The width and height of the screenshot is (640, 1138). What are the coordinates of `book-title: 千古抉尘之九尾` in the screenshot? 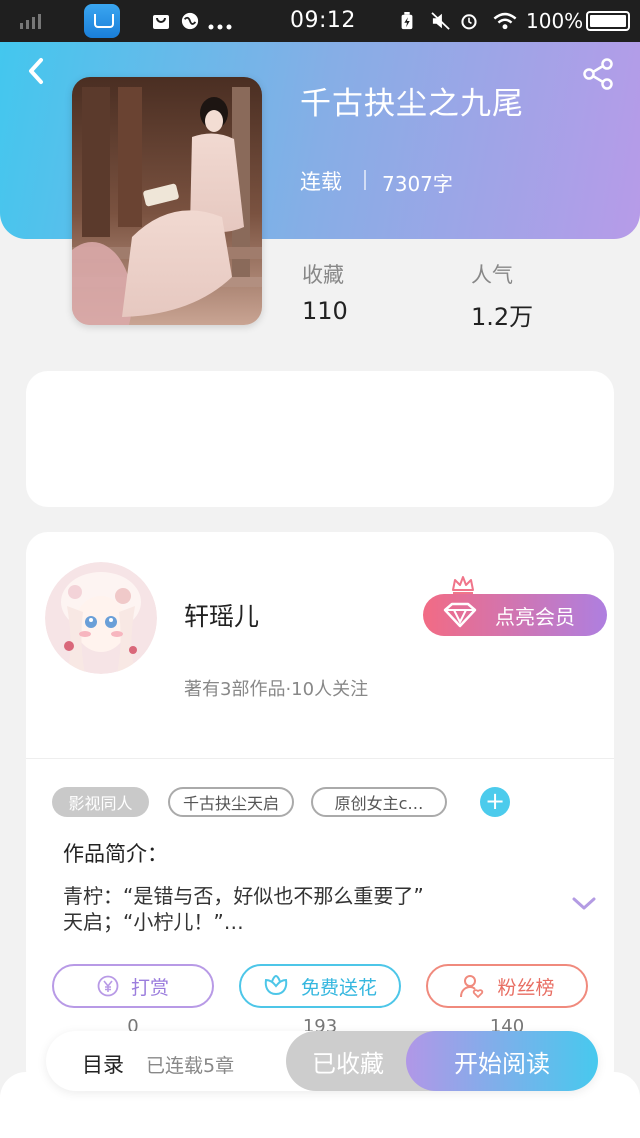 It's located at (412, 104).